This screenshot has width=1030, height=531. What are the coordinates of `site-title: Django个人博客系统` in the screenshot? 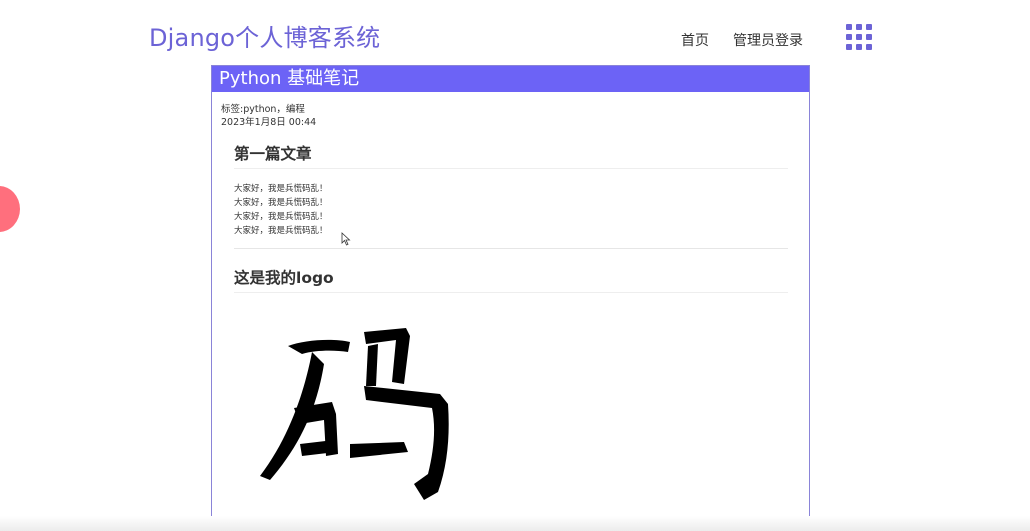 It's located at (264, 35).